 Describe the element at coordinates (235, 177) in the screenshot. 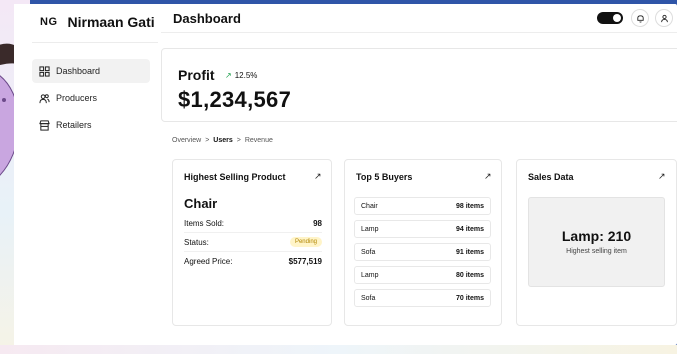

I see `card-title: Highest Selling Product` at that location.